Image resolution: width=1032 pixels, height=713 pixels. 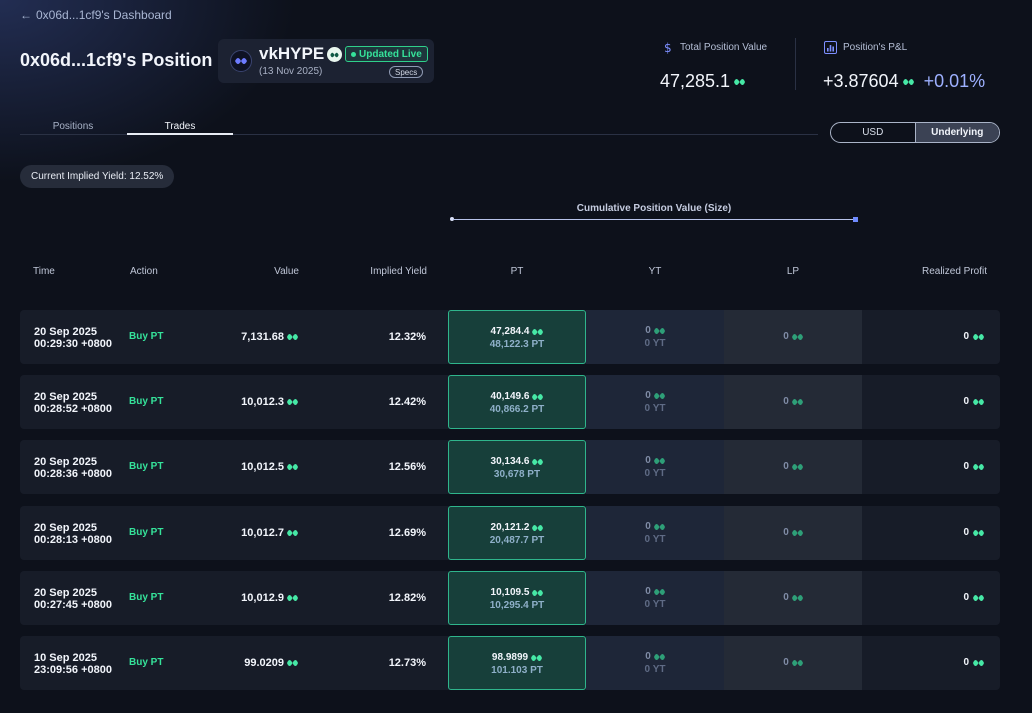 I want to click on column-header-implied-yield: Implied Yield, so click(x=398, y=271).